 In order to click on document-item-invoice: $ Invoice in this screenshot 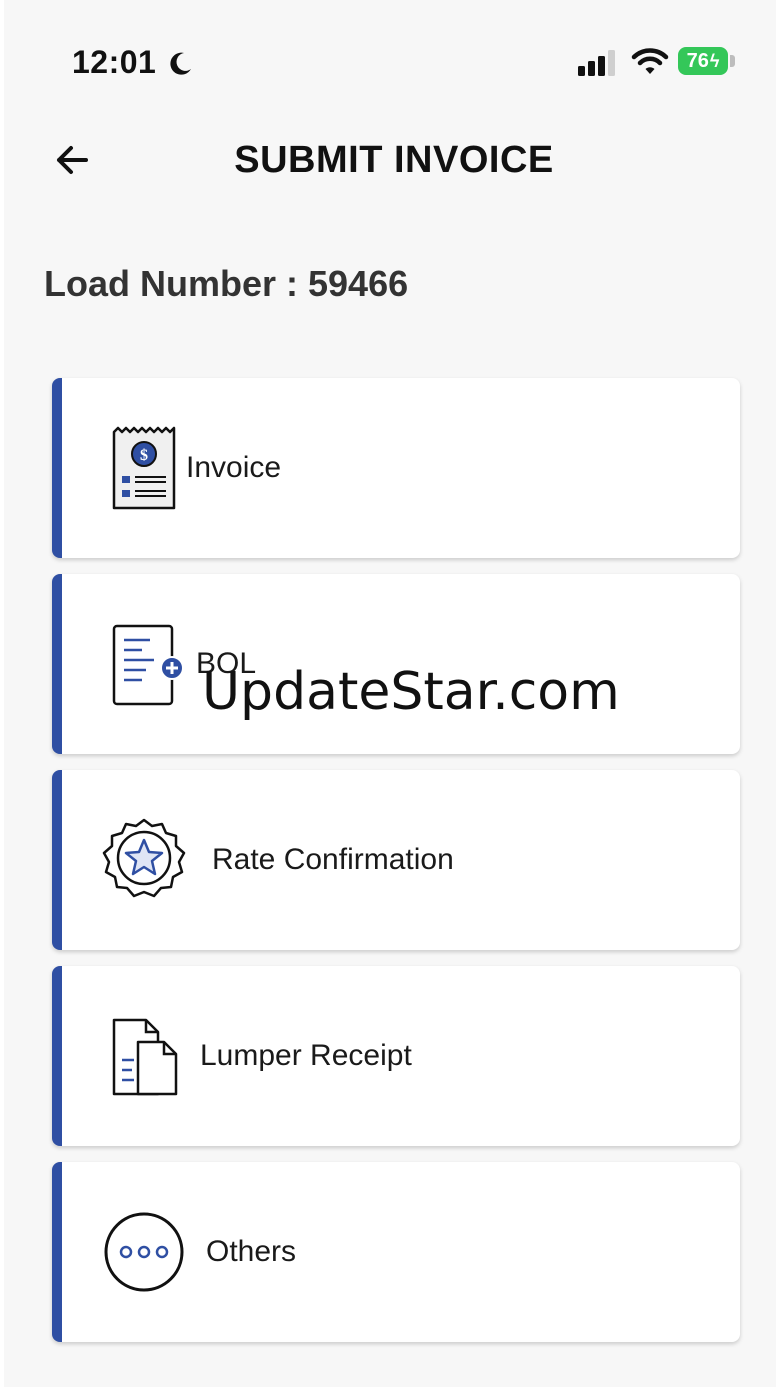, I will do `click(396, 468)`.